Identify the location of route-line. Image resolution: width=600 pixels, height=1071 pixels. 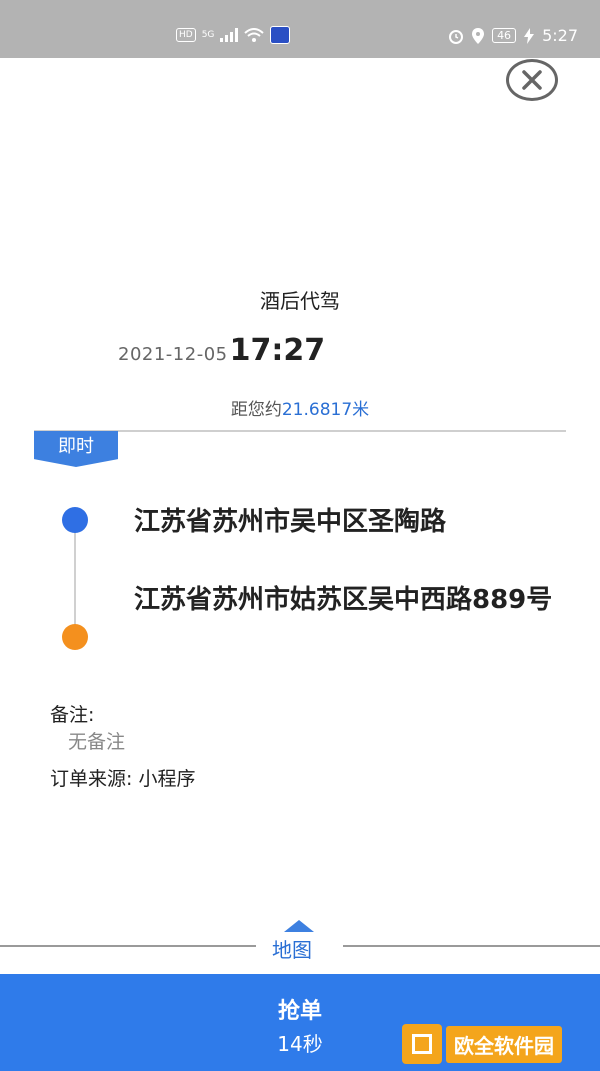
(75, 578).